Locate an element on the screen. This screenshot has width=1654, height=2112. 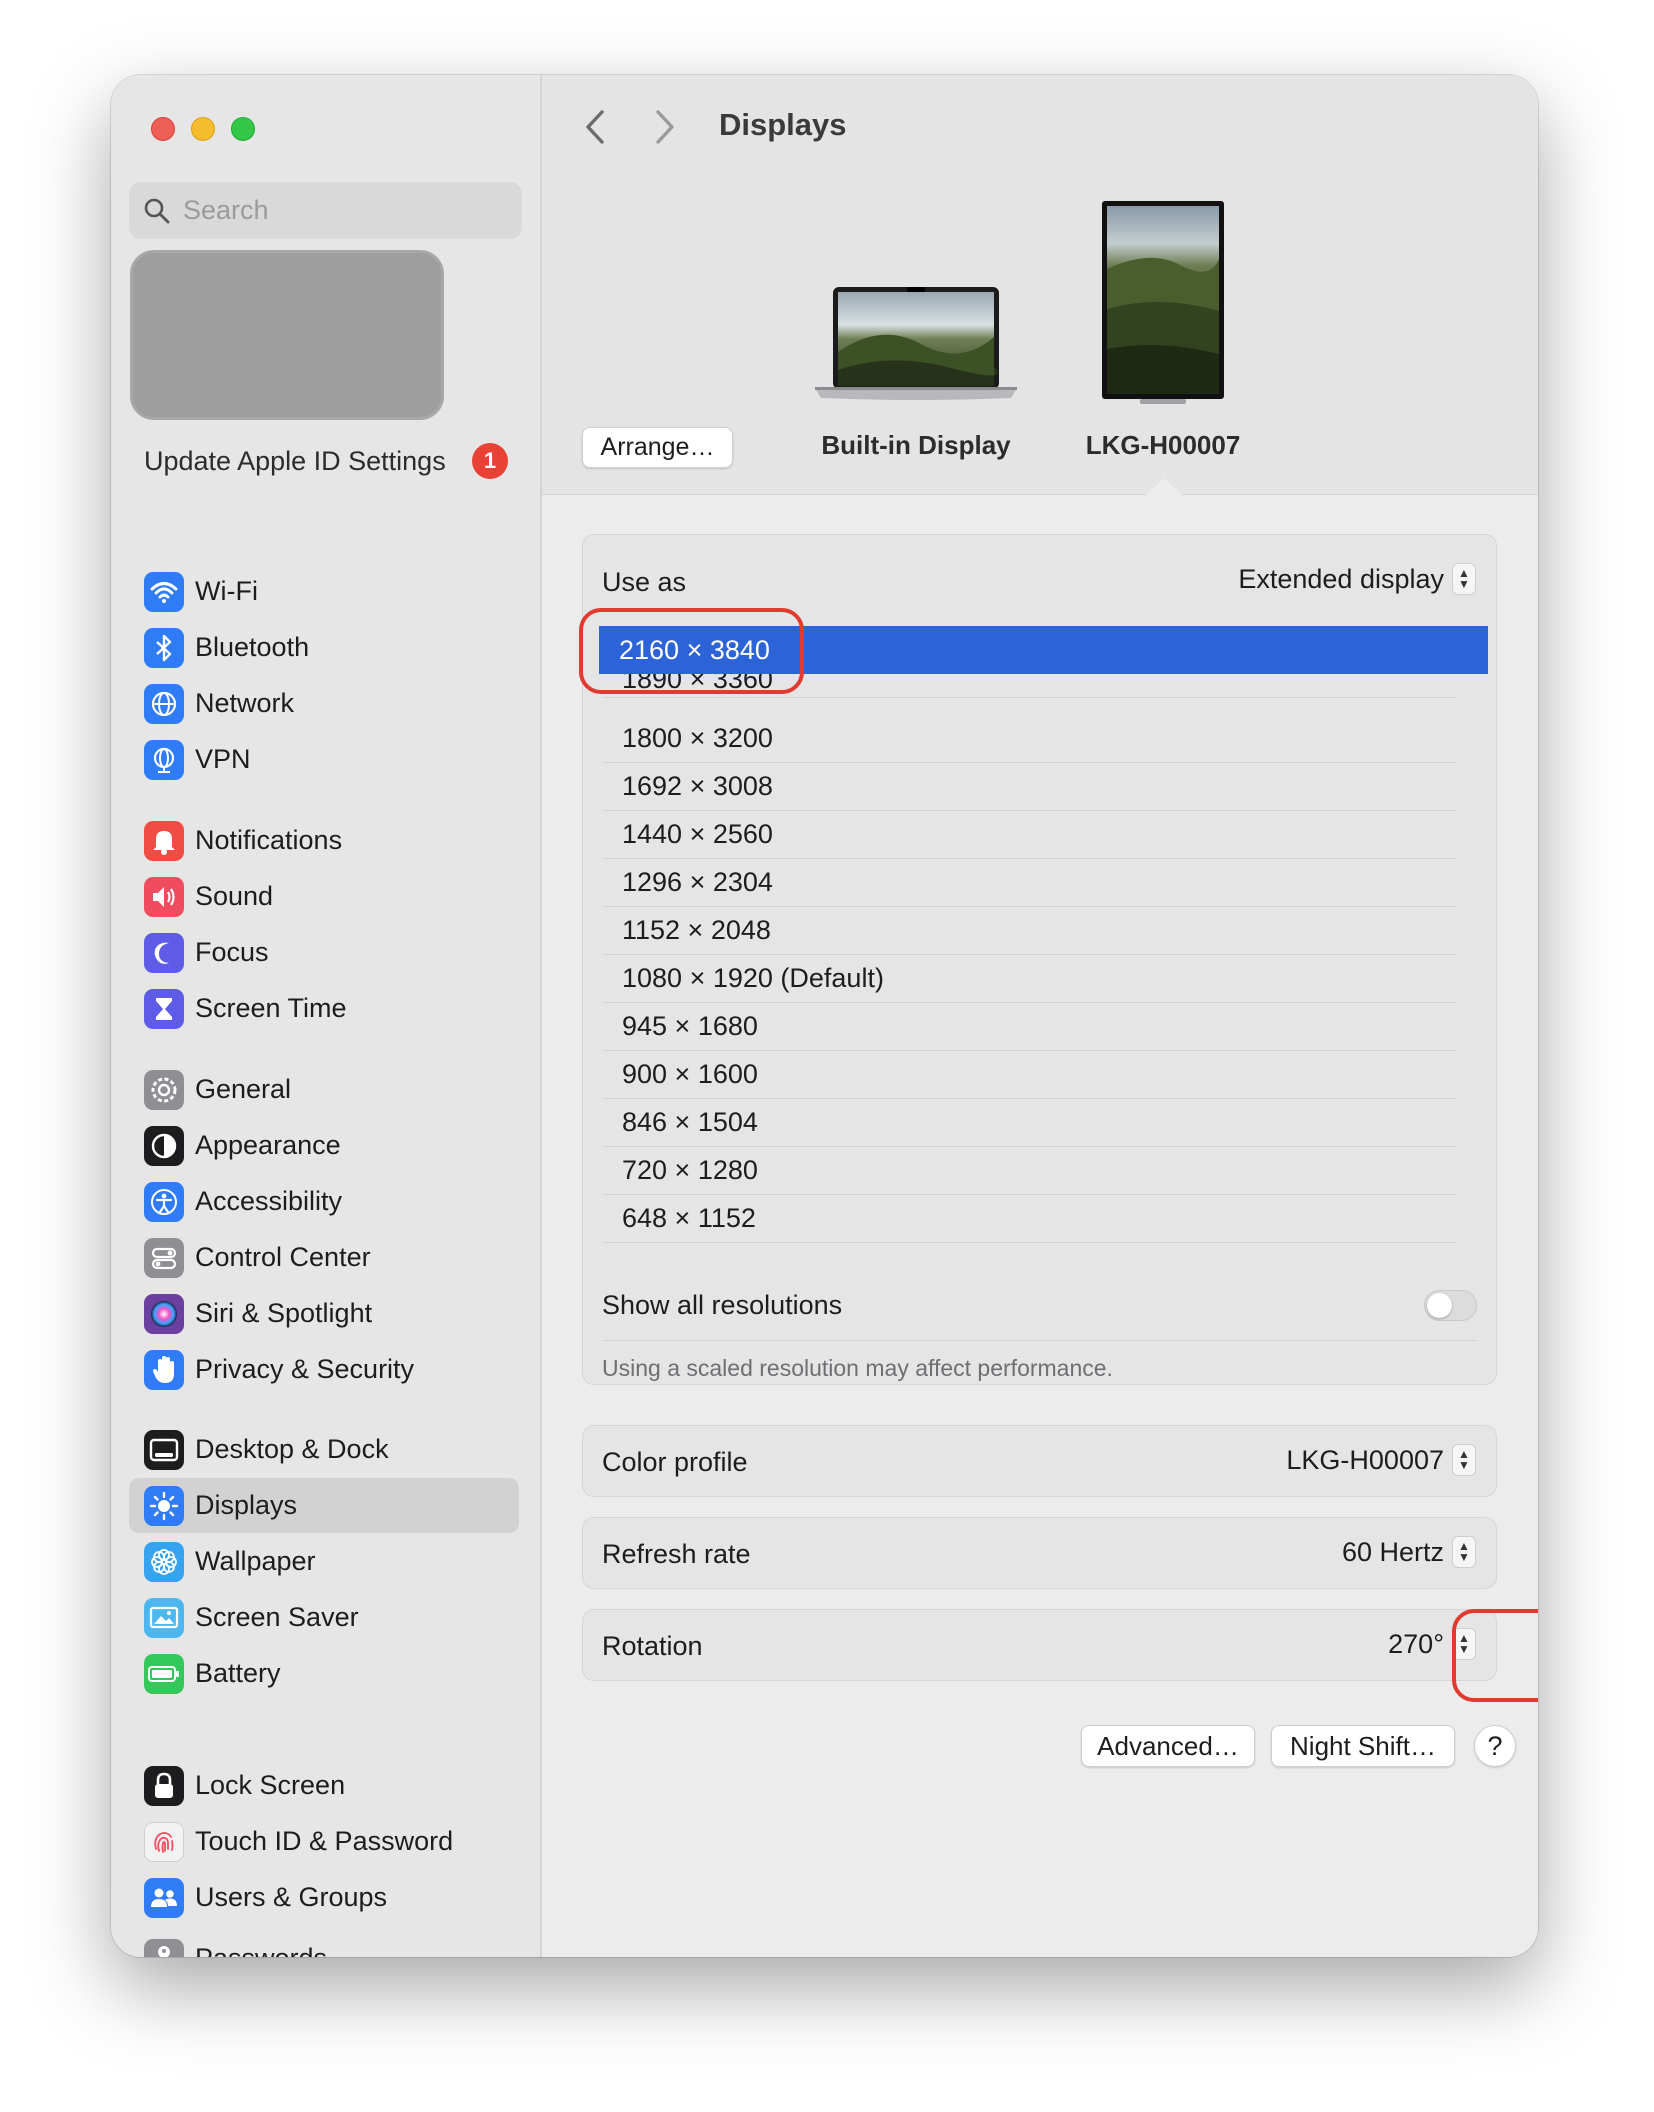
selected-display-caret is located at coordinates (1164, 486).